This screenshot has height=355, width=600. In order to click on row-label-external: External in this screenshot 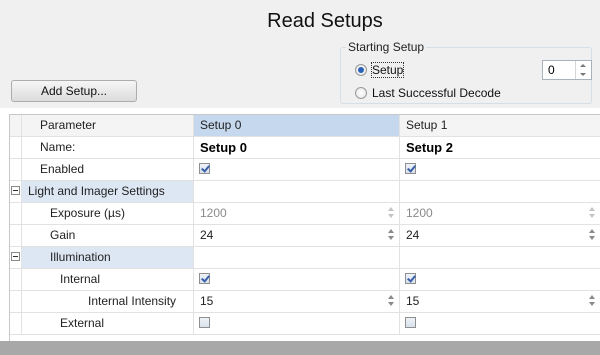, I will do `click(108, 323)`.